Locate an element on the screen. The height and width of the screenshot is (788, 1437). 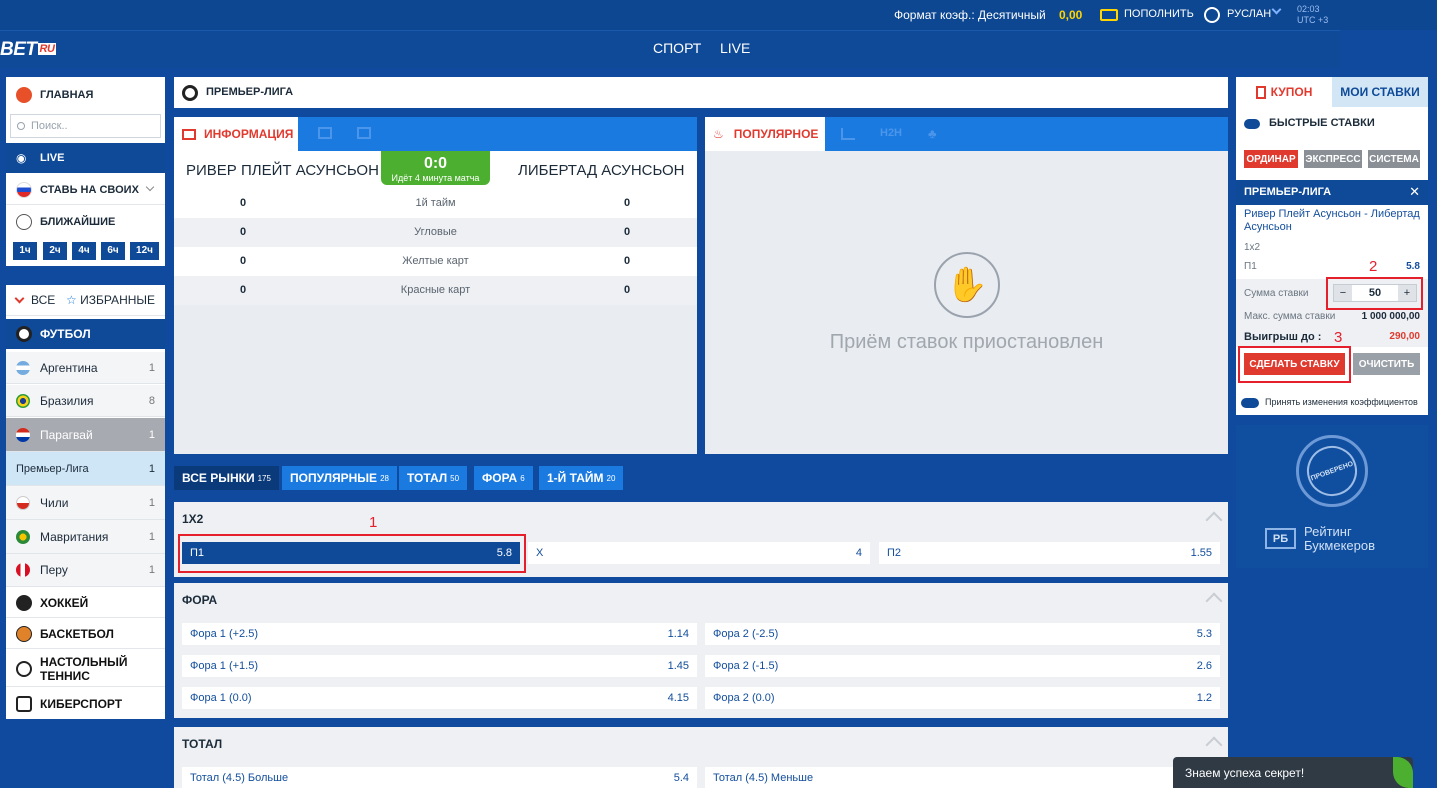
tab-total: ТОТАЛ 50 is located at coordinates (433, 478).